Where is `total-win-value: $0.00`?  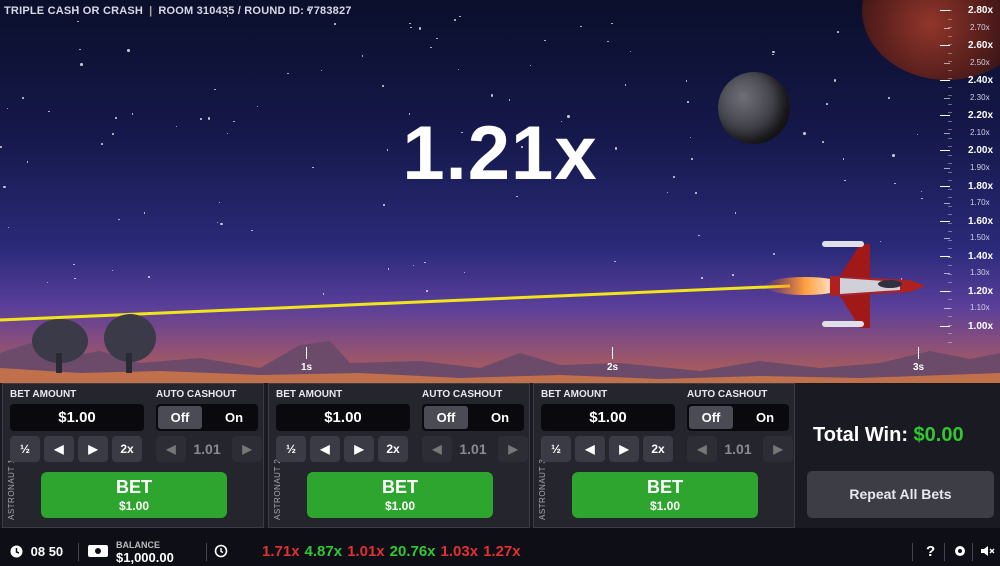
total-win-value: $0.00 is located at coordinates (938, 435).